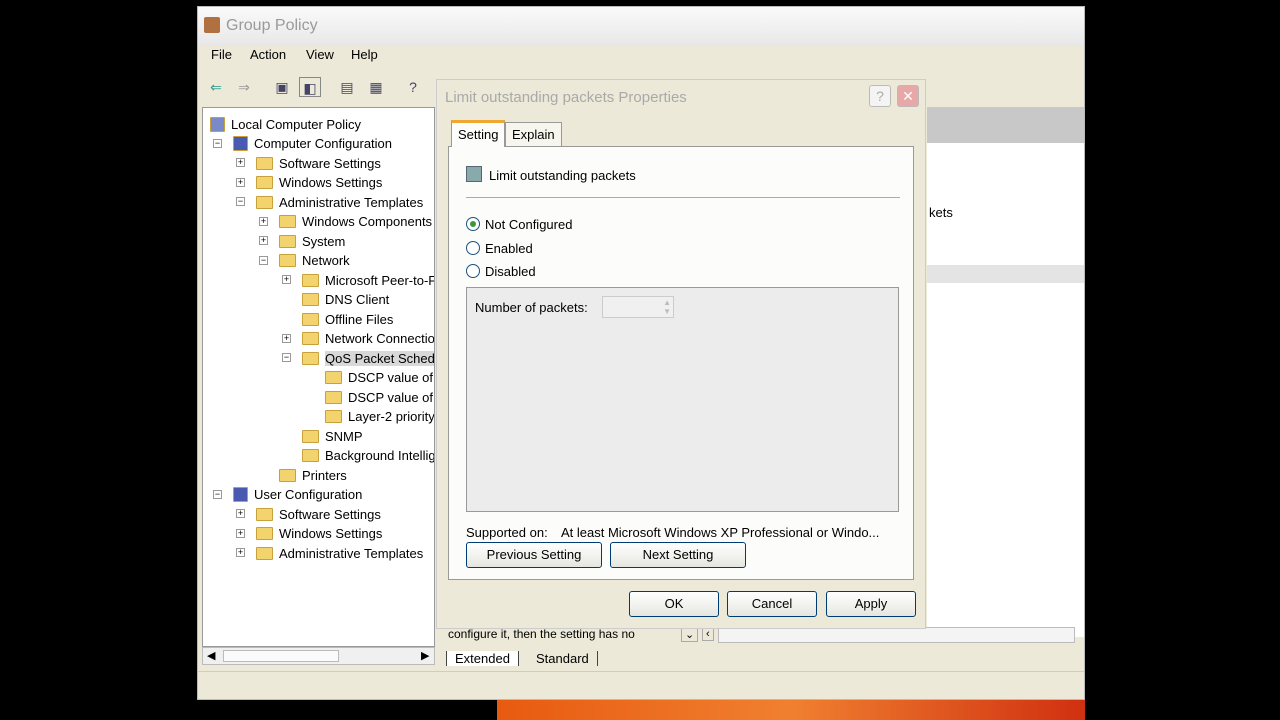 This screenshot has height=720, width=1280. What do you see at coordinates (323, 143) in the screenshot?
I see `tree-item-label: Computer Configuration` at bounding box center [323, 143].